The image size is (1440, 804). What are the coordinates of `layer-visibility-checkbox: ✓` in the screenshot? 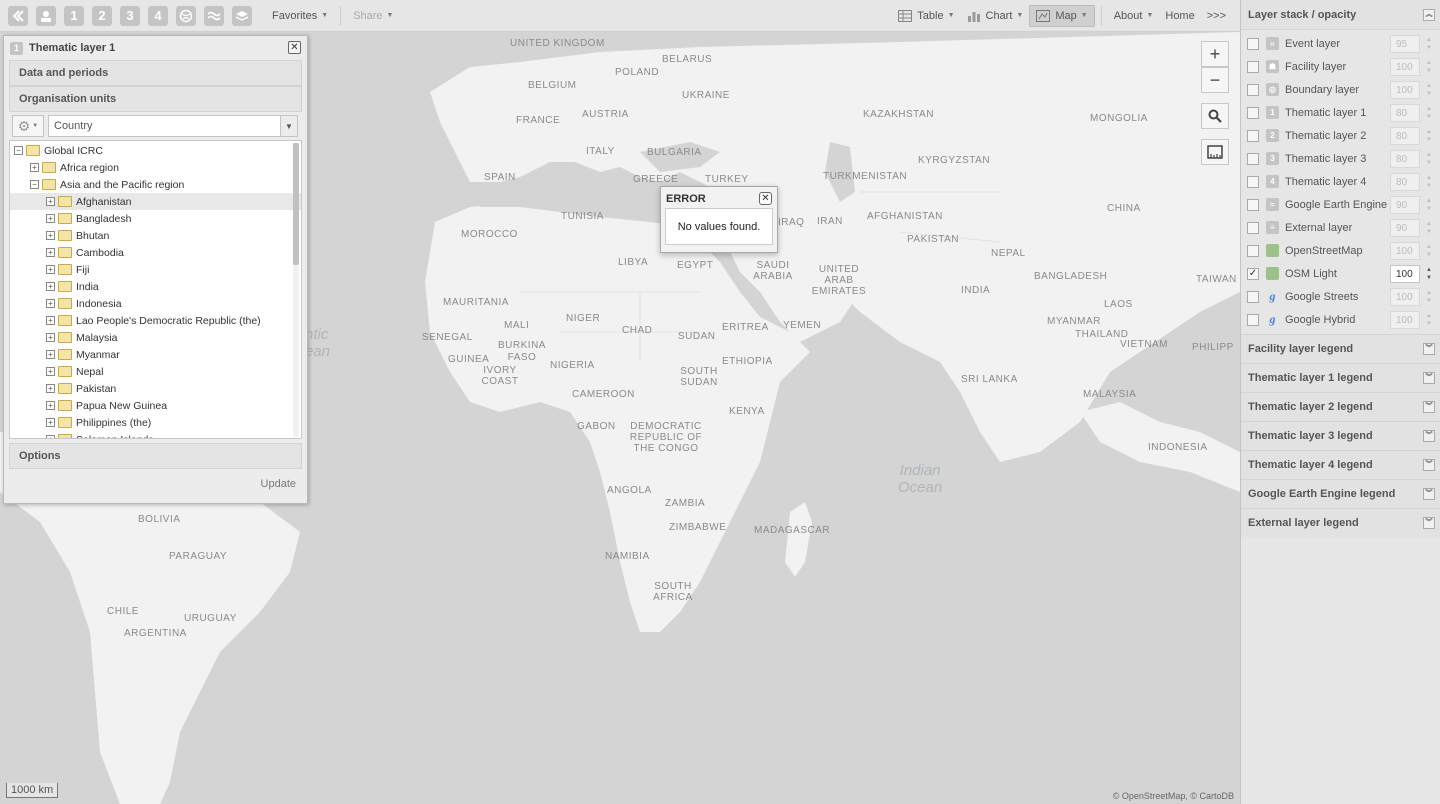 It's located at (1253, 273).